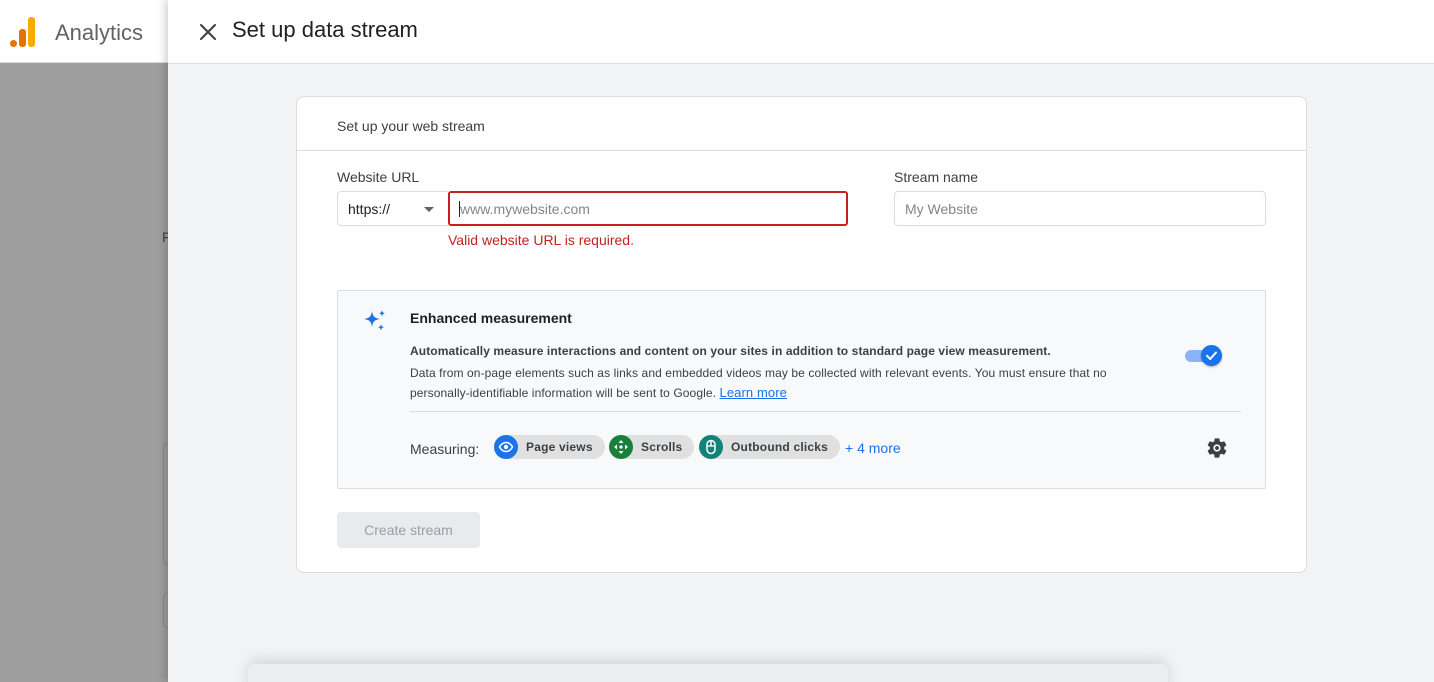 Image resolution: width=1434 pixels, height=682 pixels. I want to click on website-url-label: Website URL, so click(378, 177).